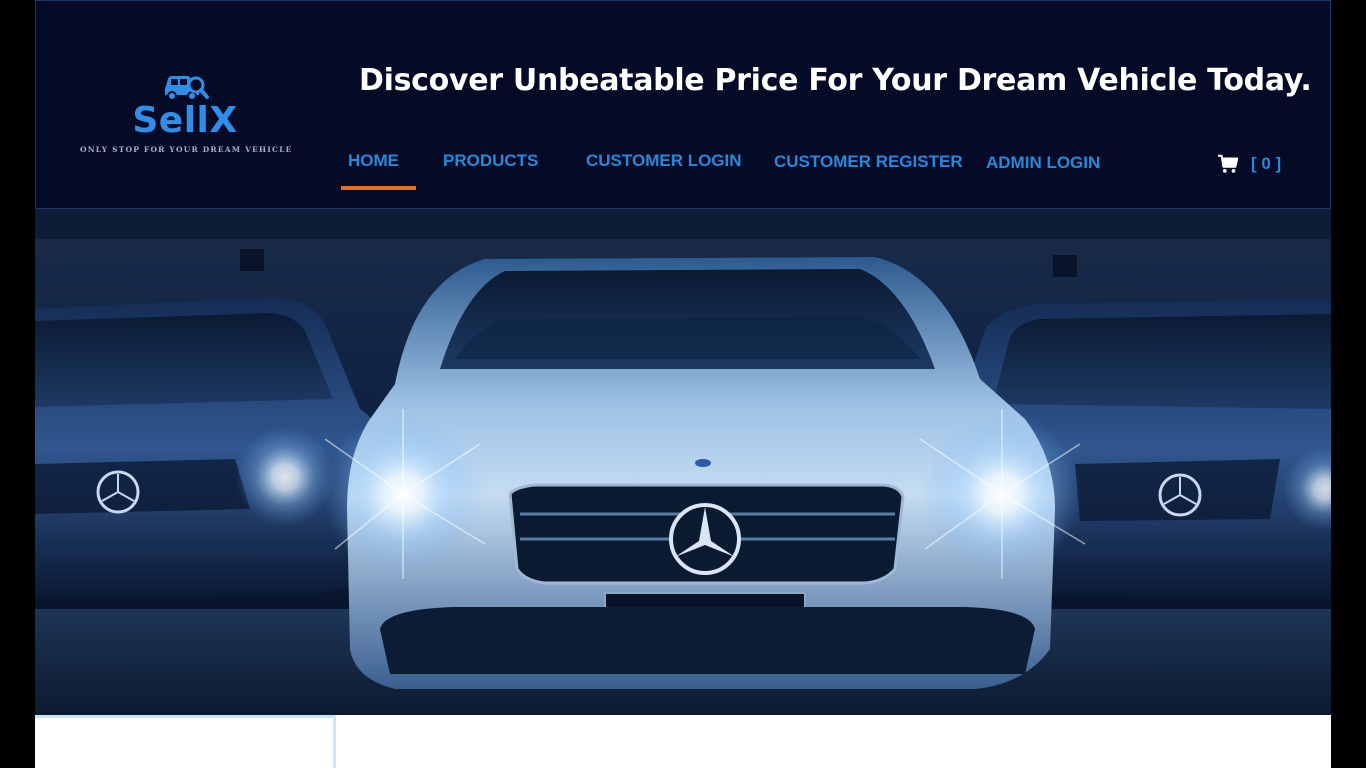  I want to click on cart-icon, so click(1228, 163).